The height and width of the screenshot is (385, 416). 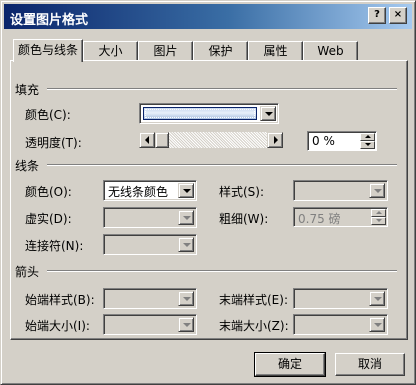 What do you see at coordinates (340, 298) in the screenshot?
I see `end-style-dropdown` at bounding box center [340, 298].